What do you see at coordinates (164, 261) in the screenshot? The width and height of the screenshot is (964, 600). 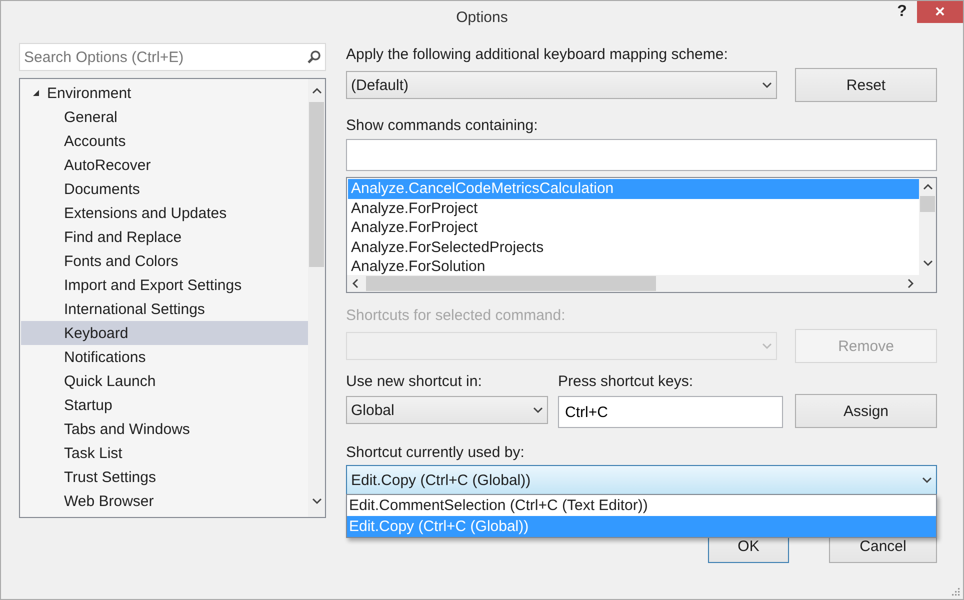 I see `tree-item: Fonts and Colors` at bounding box center [164, 261].